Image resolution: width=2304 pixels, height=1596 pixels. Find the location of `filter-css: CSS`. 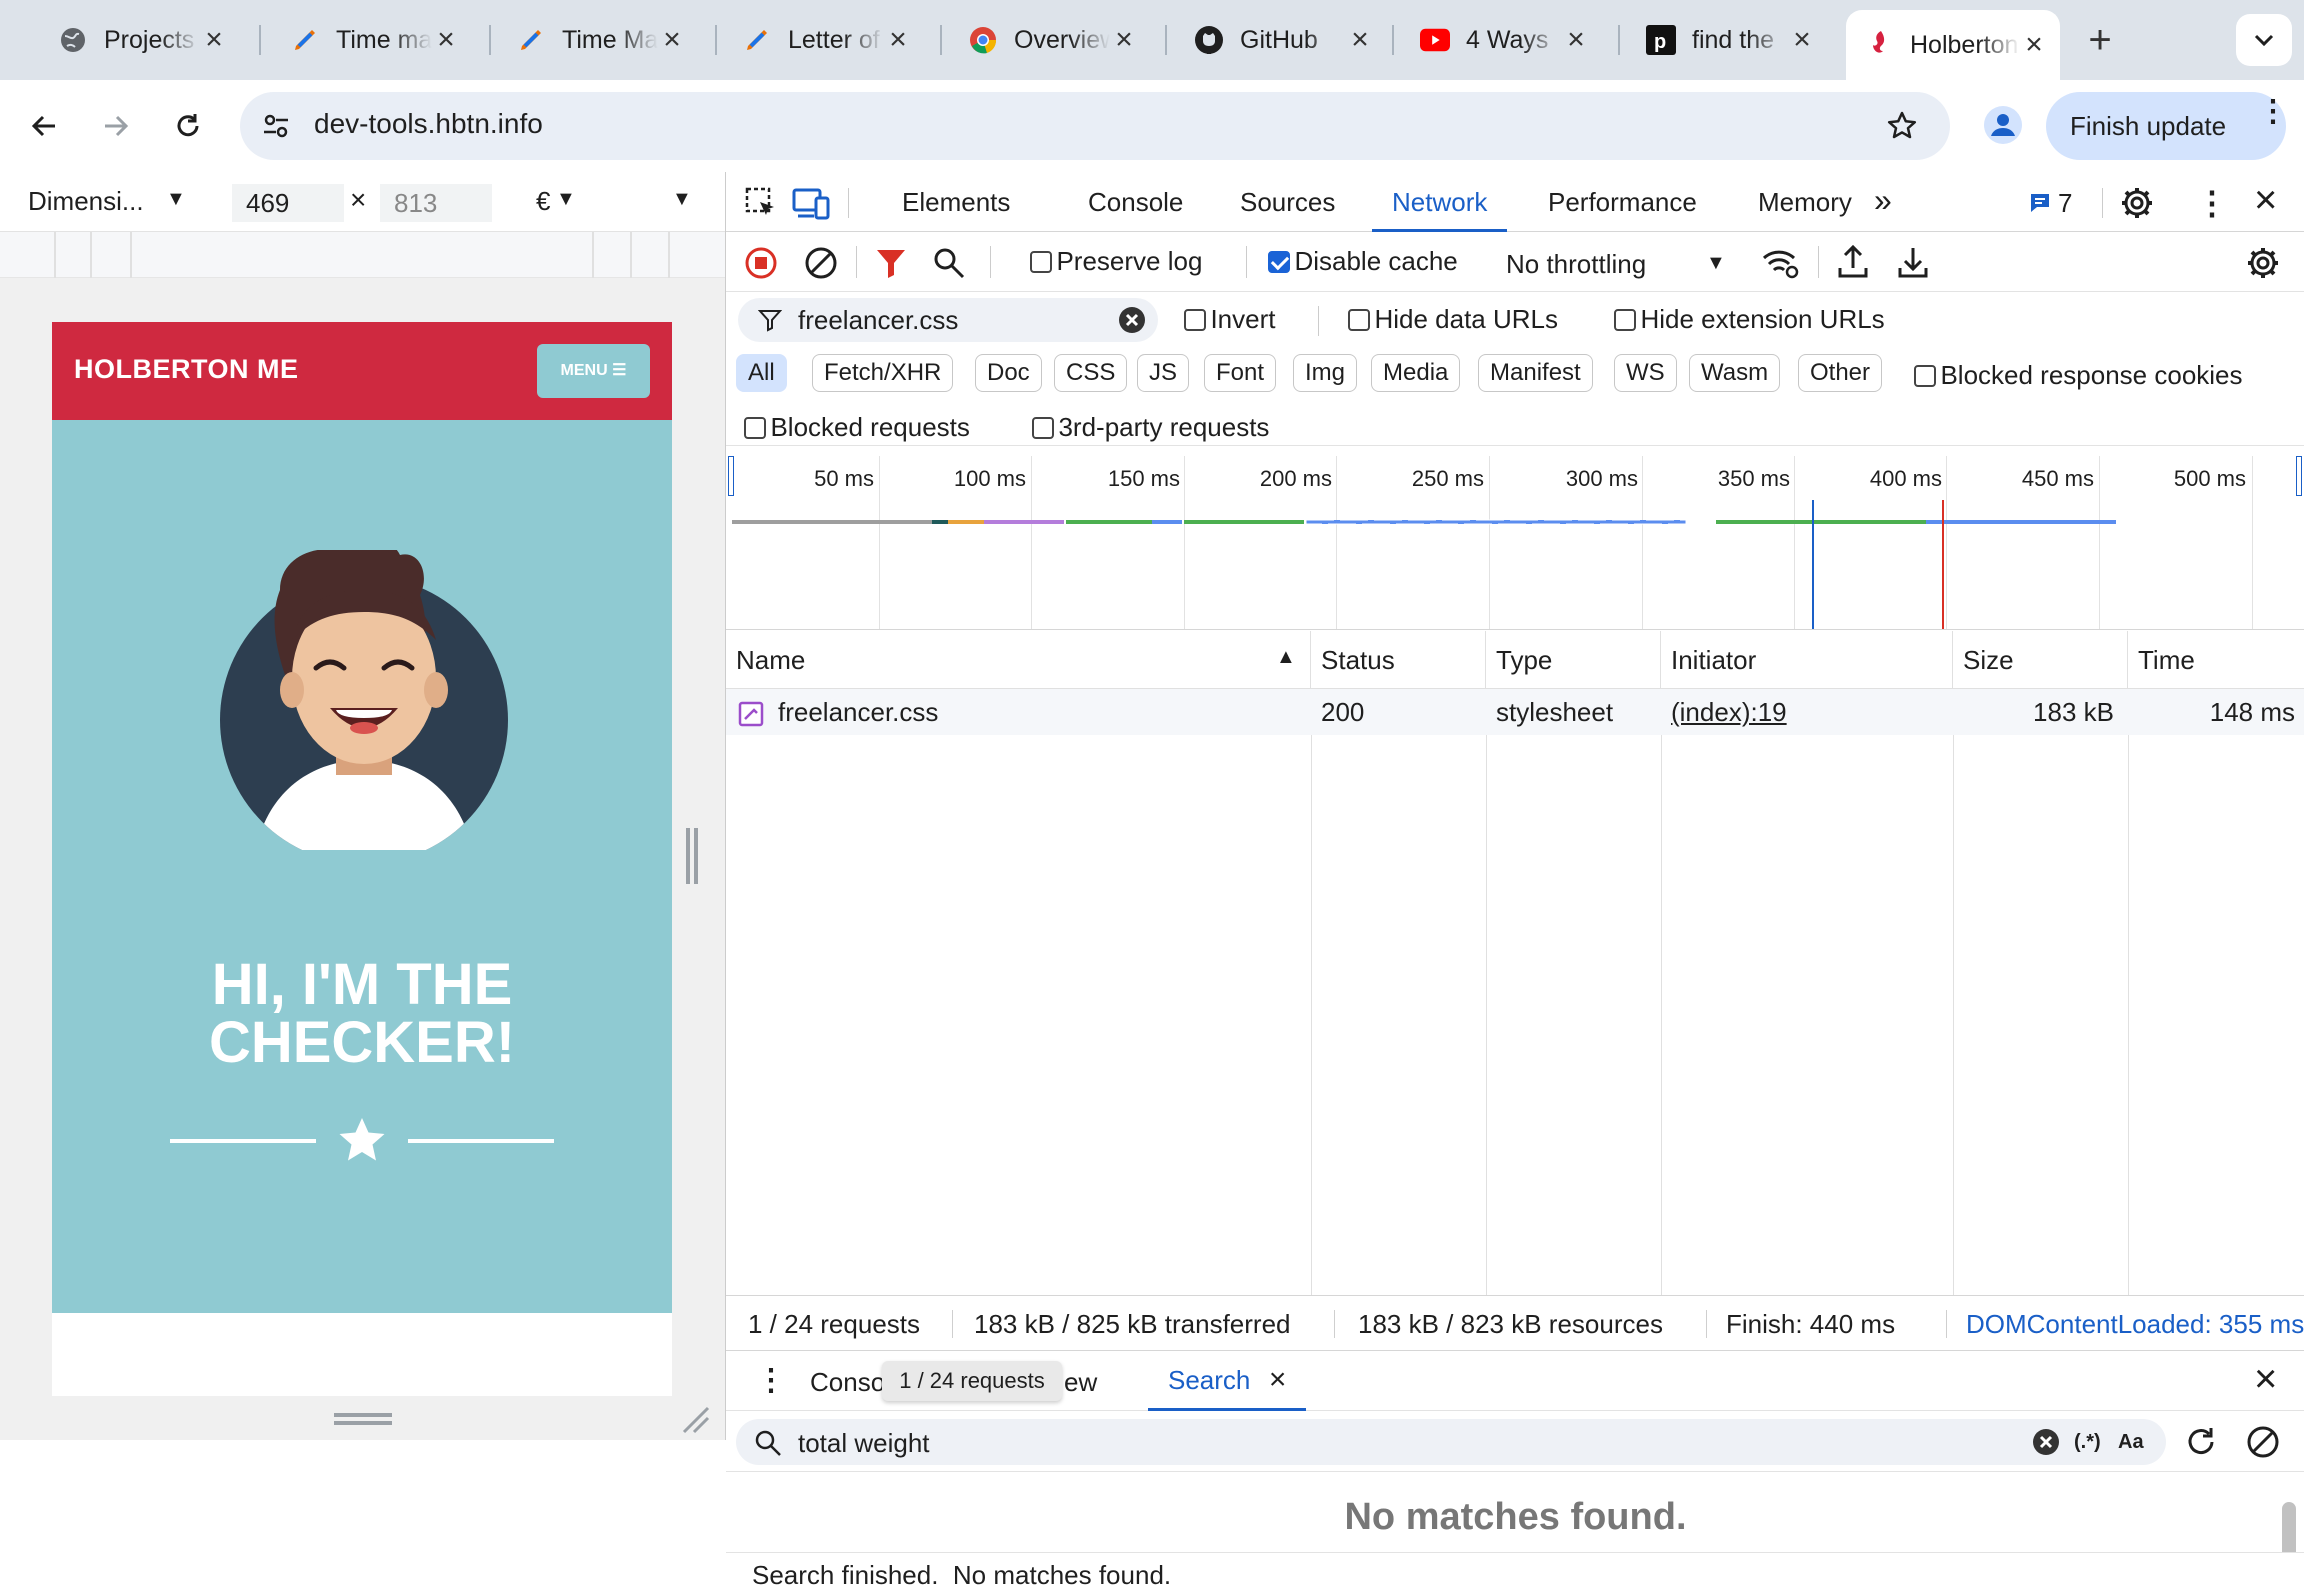

filter-css: CSS is located at coordinates (1091, 373).